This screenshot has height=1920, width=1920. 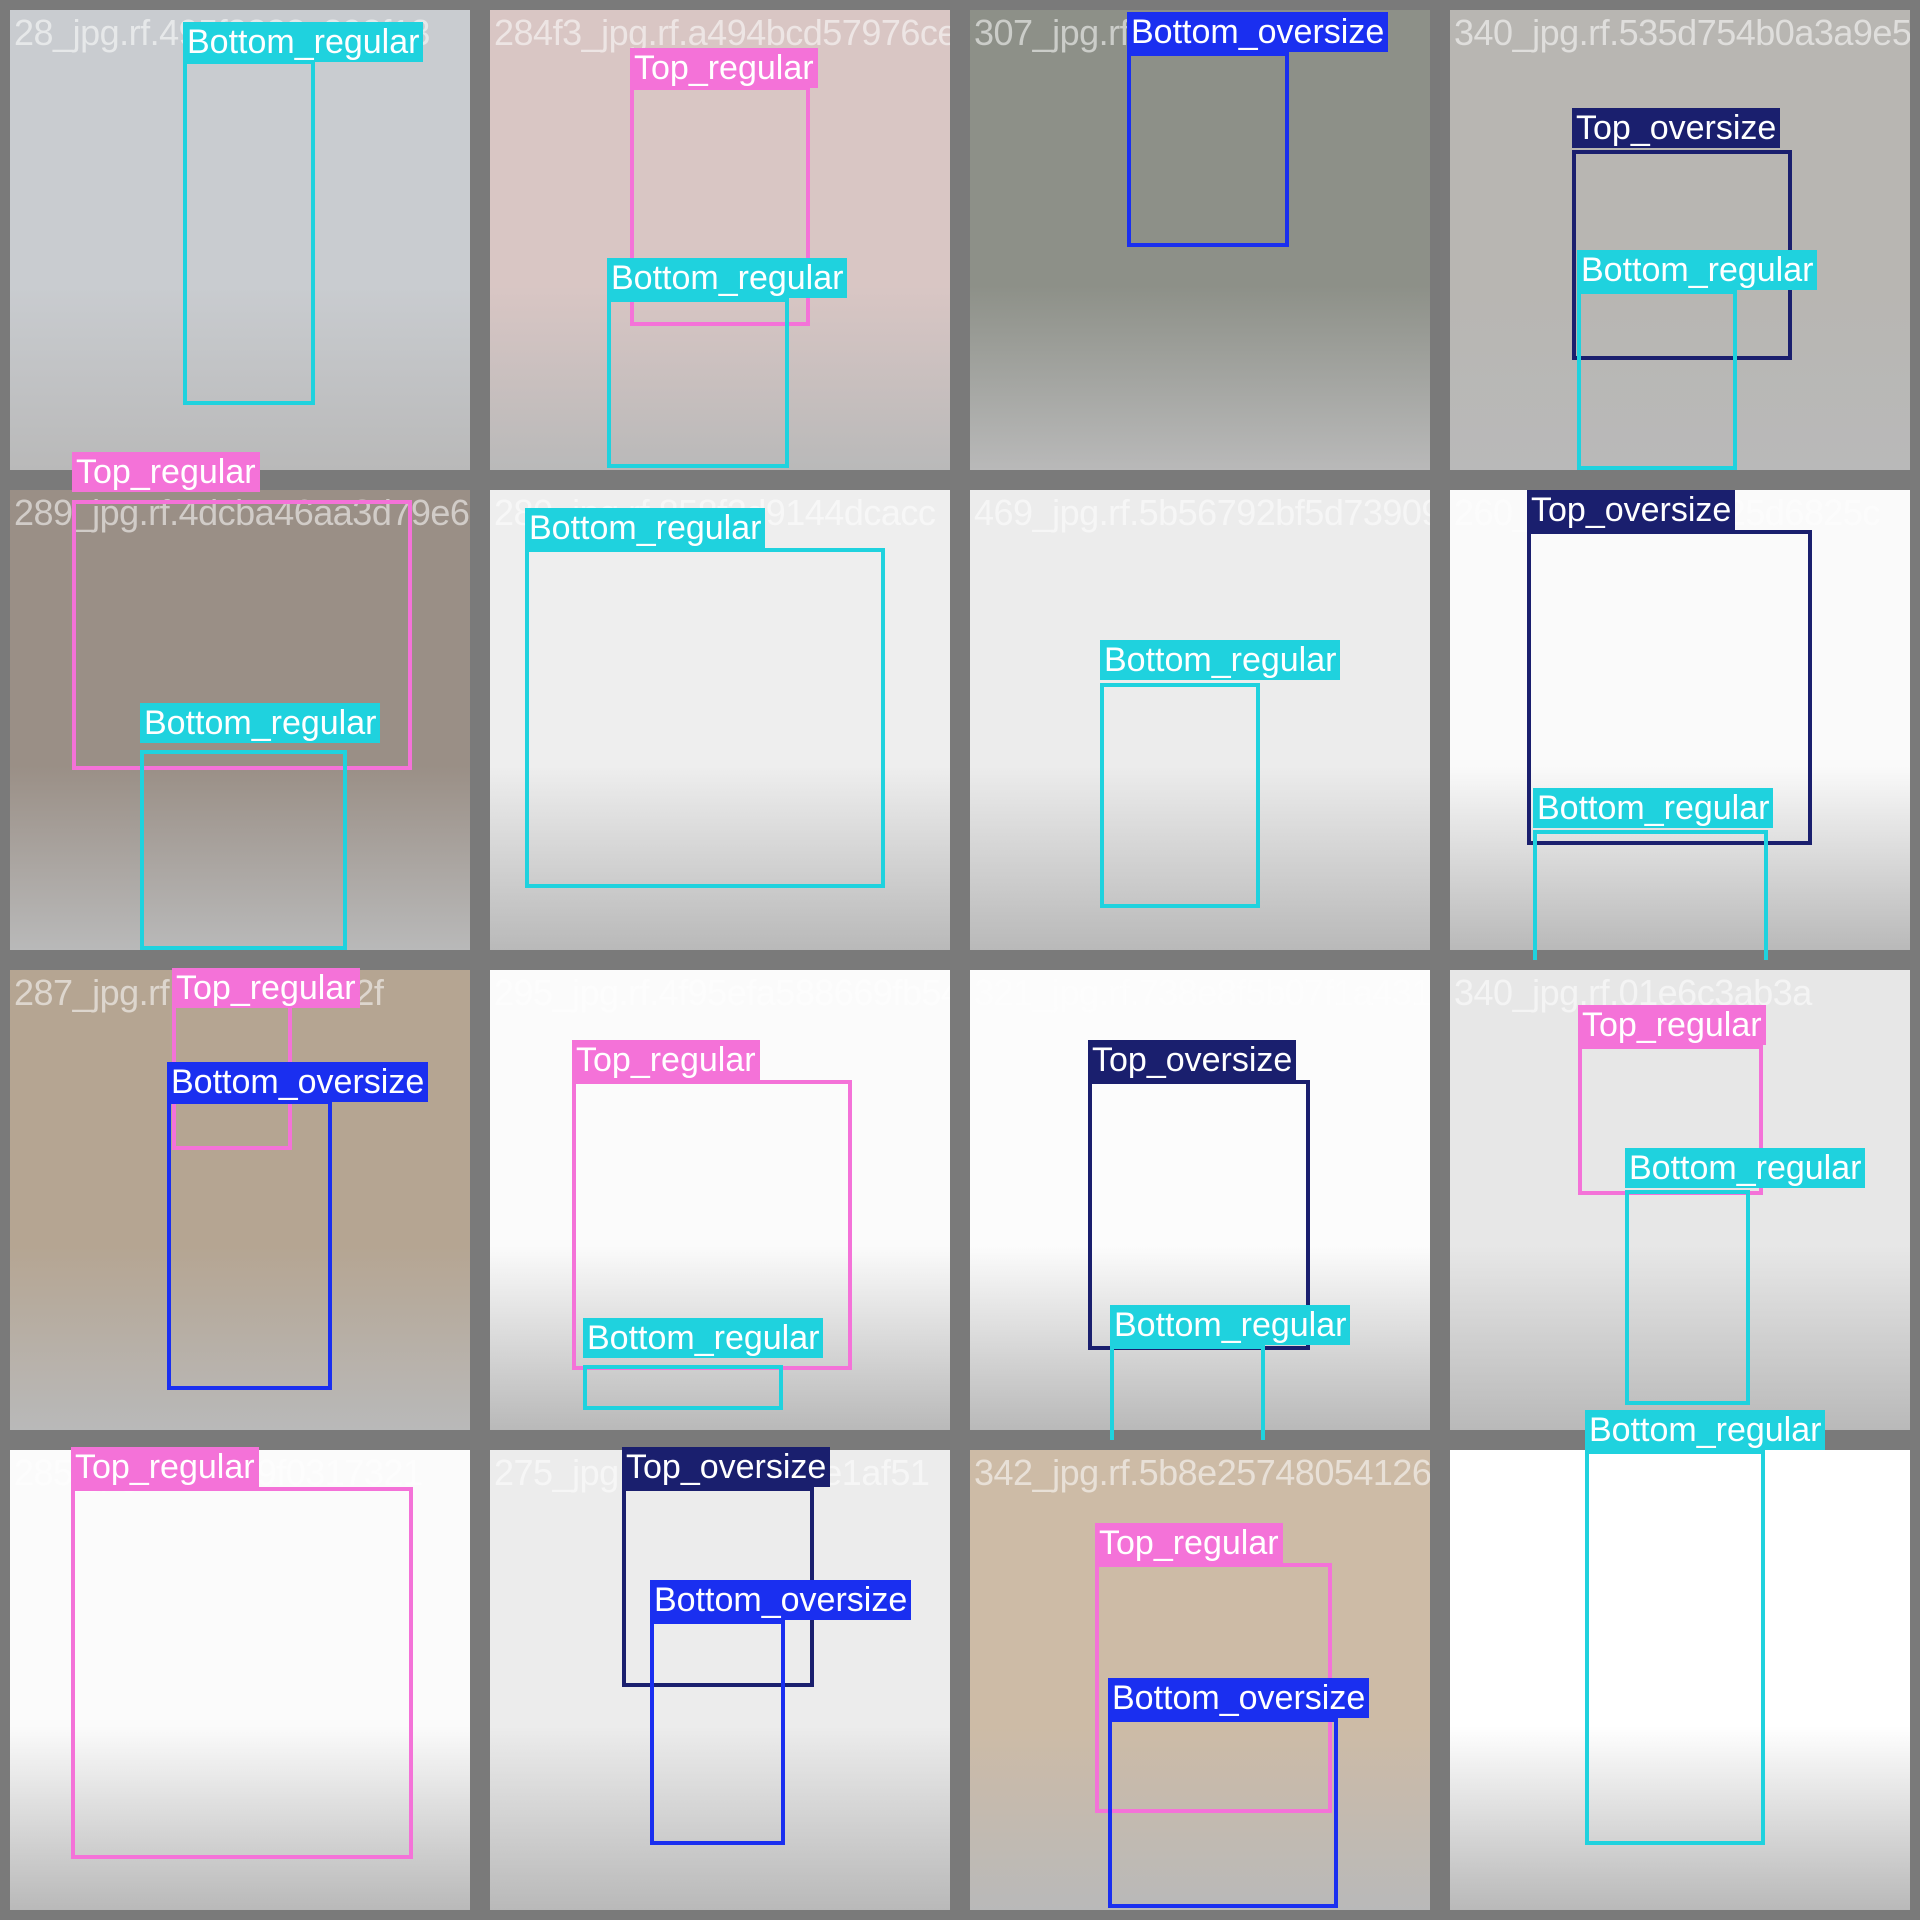 I want to click on image-filename: 340_jpg.rf.535d754b0a3a9e5, so click(x=1683, y=32).